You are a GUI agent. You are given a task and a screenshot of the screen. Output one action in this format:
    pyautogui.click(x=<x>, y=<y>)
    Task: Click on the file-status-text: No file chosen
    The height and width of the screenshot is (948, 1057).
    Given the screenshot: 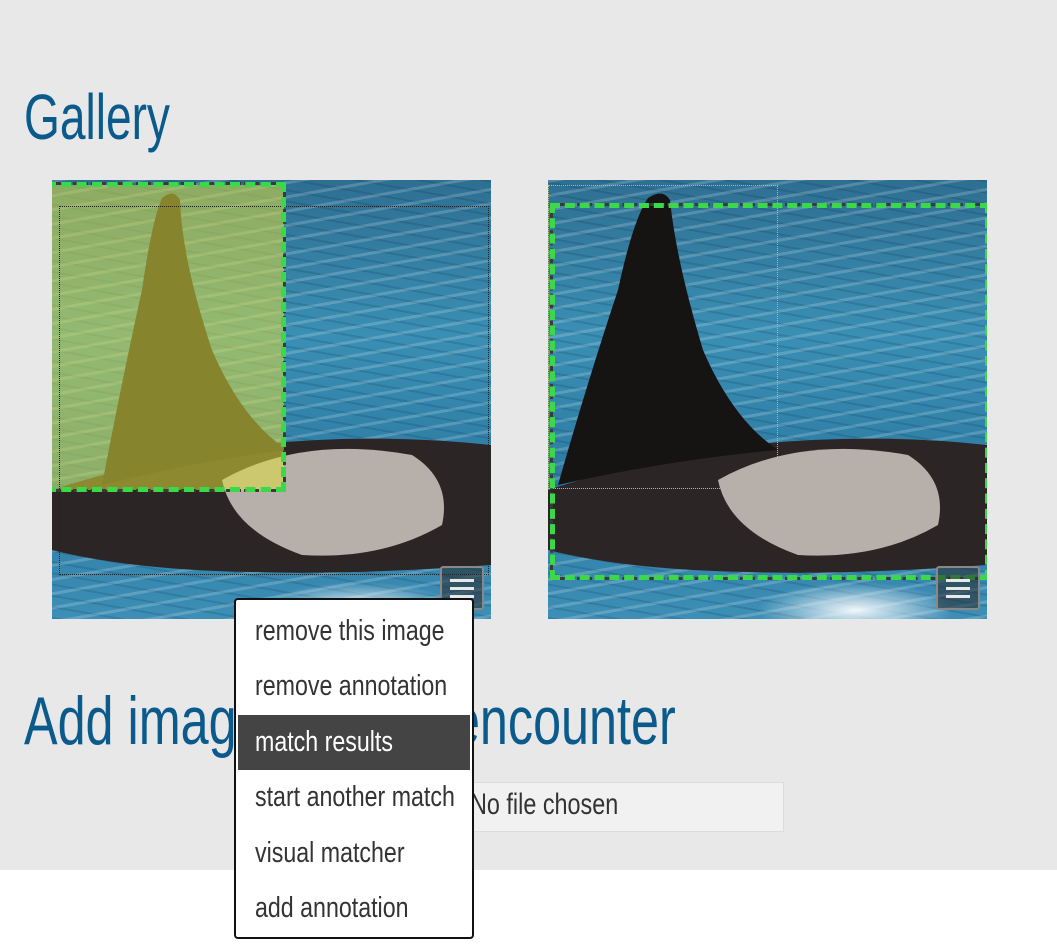 What is the action you would take?
    pyautogui.click(x=544, y=804)
    